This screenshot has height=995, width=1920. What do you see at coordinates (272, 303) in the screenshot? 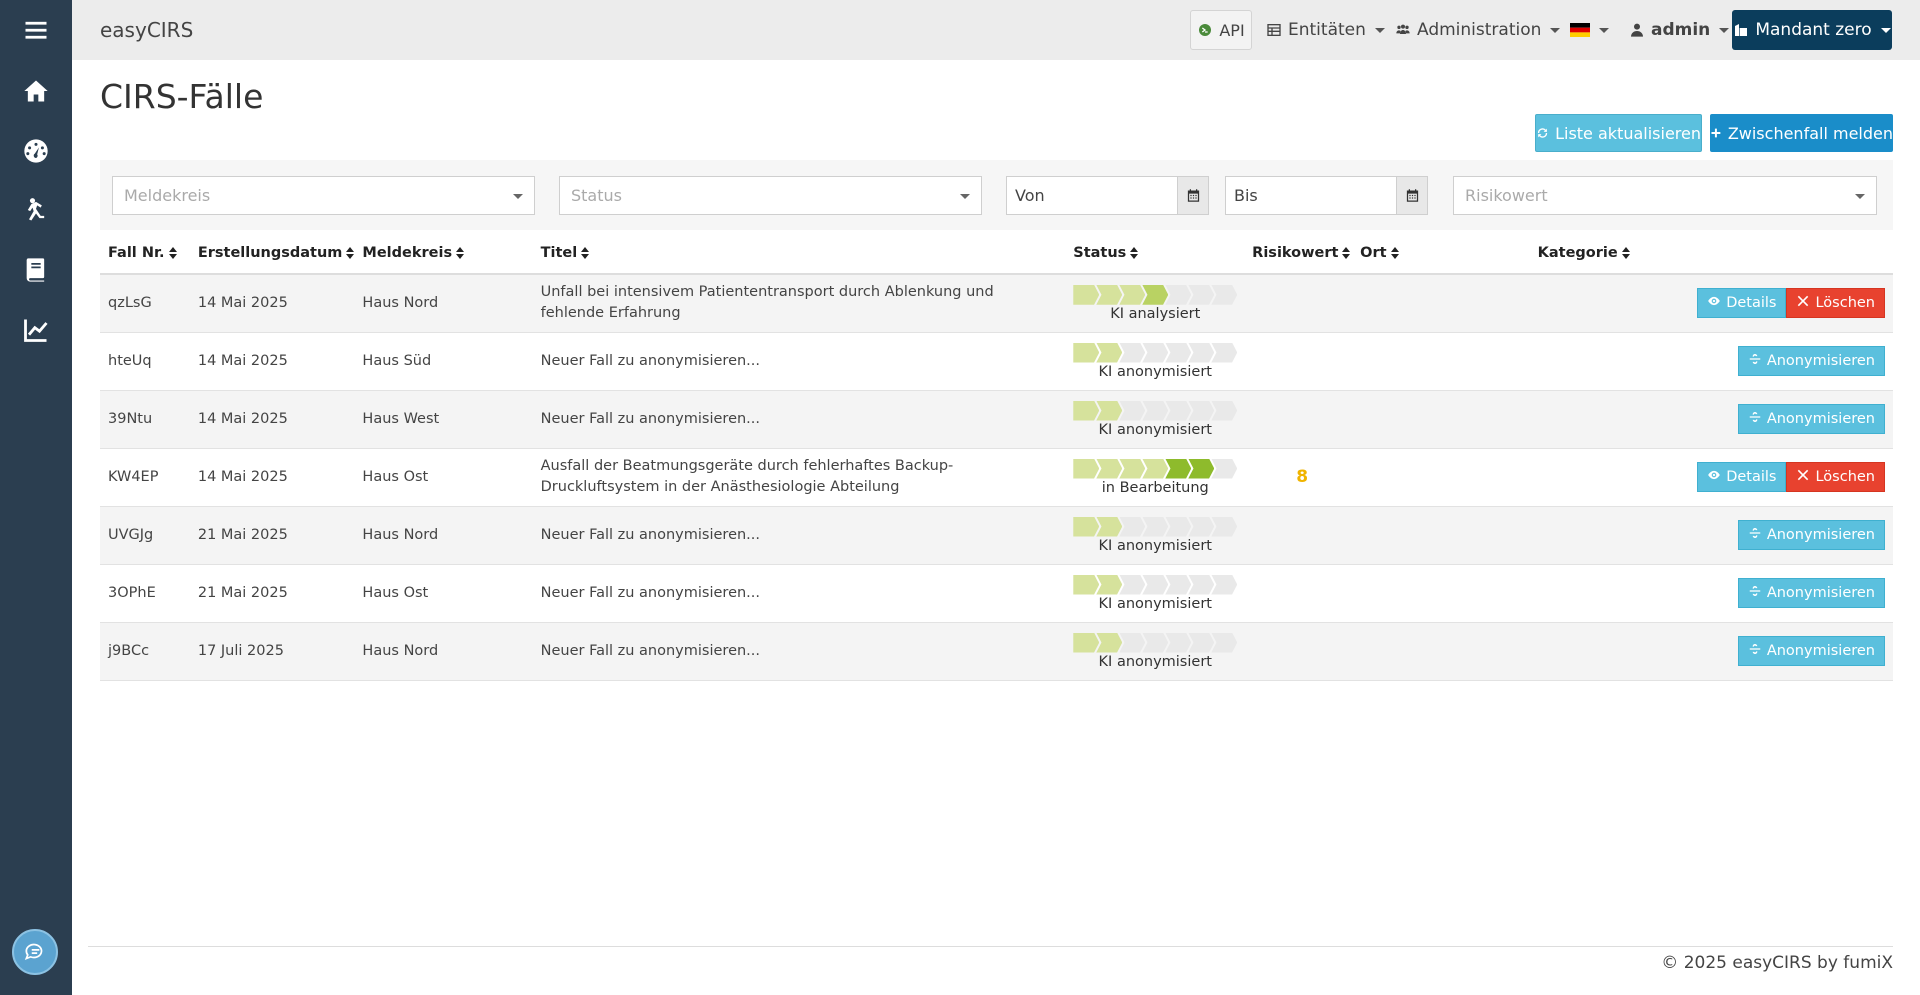
I see `cell-datum: 14 Mai 2025` at bounding box center [272, 303].